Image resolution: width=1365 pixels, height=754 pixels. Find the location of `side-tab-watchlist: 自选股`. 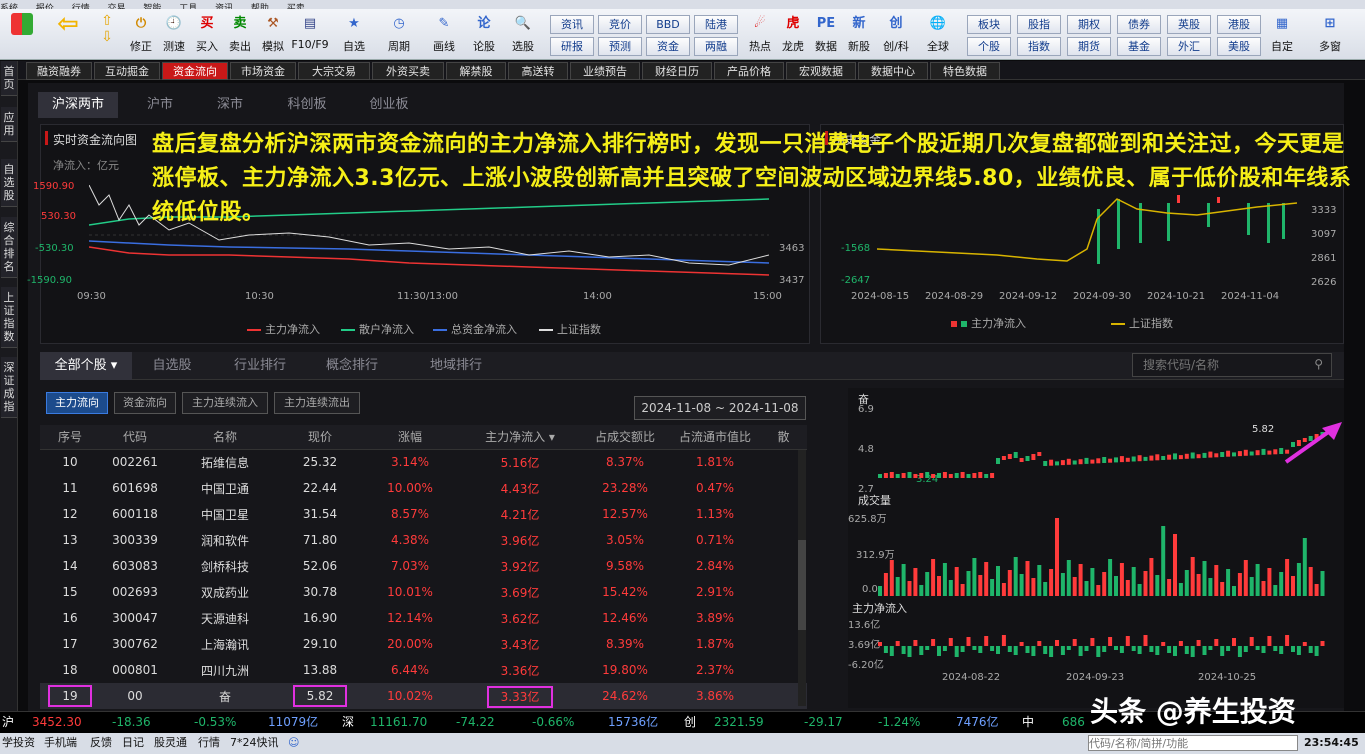

side-tab-watchlist: 自选股 is located at coordinates (9, 183).